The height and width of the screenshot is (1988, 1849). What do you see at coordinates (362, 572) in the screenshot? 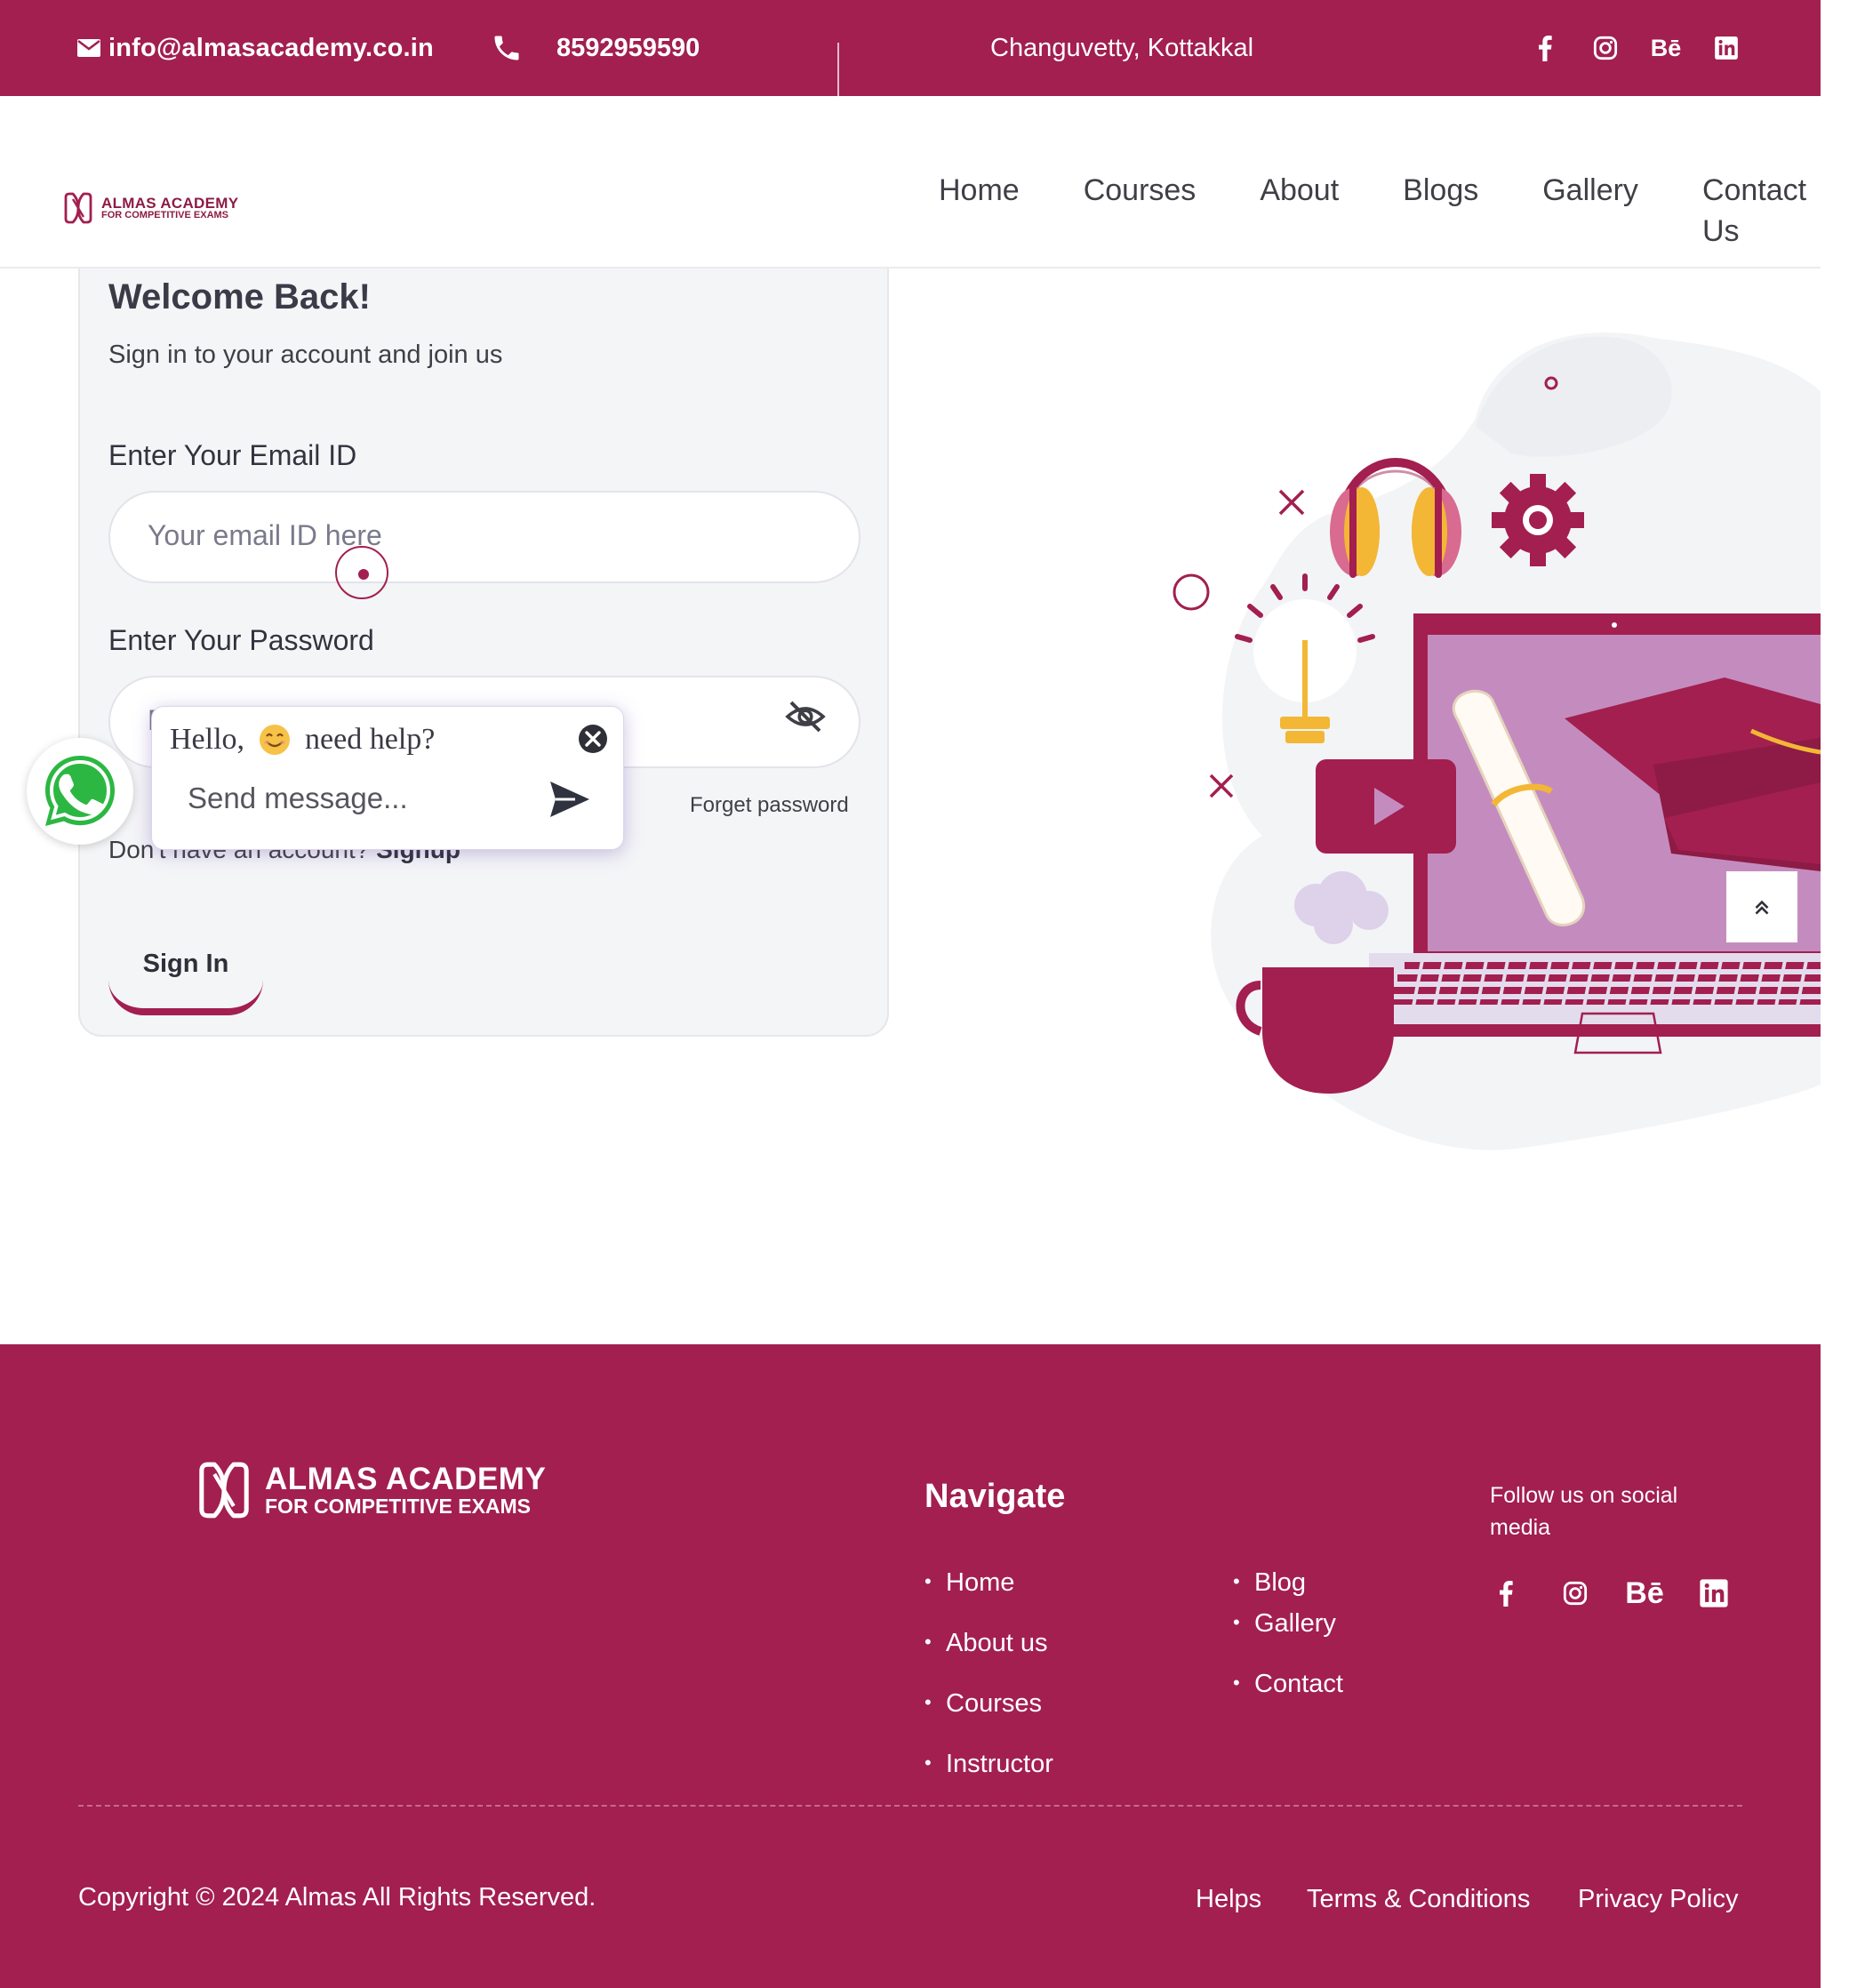
I see `mouse-cursor-indicator` at bounding box center [362, 572].